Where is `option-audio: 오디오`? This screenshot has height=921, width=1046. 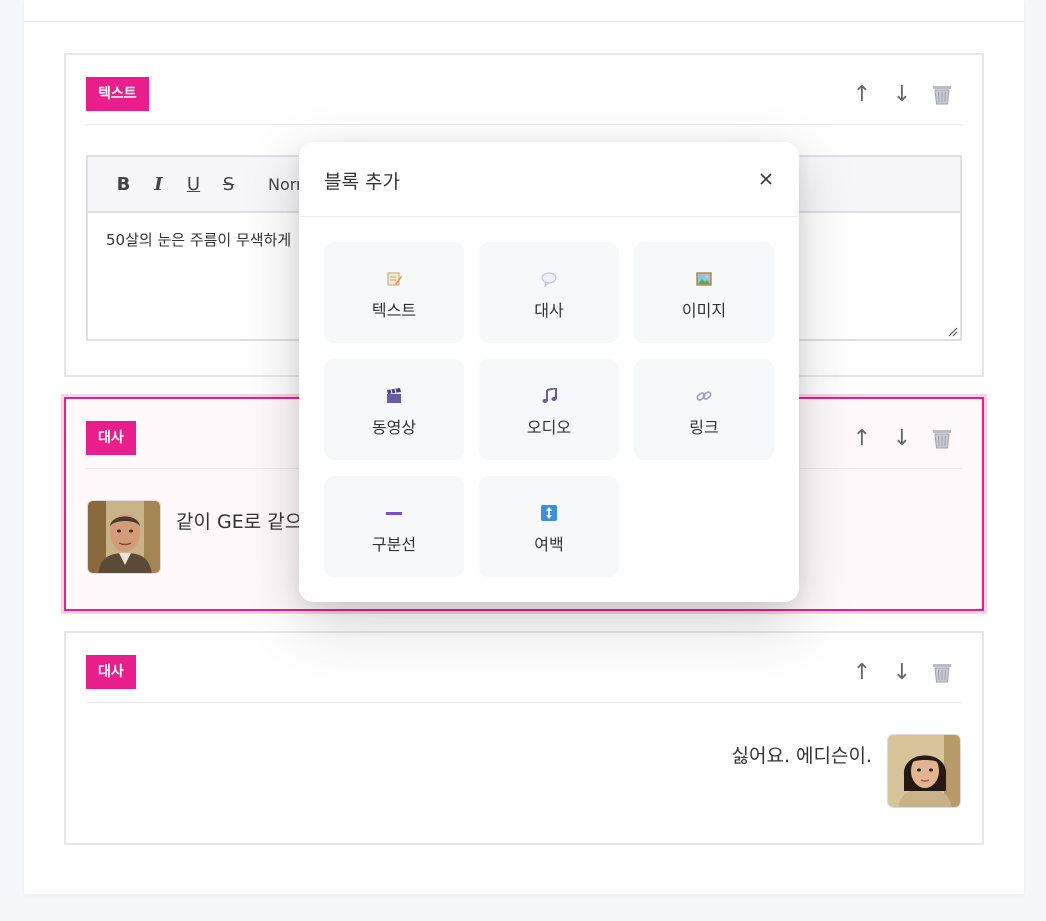
option-audio: 오디오 is located at coordinates (549, 409).